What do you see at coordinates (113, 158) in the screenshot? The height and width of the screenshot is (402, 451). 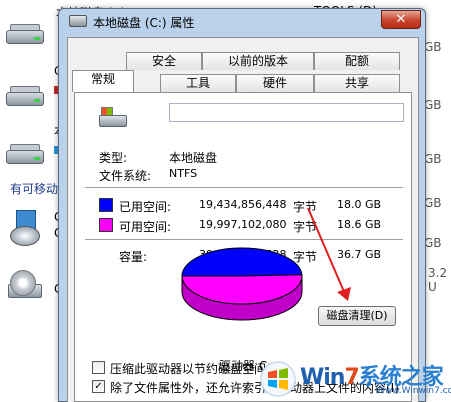 I see `type-label: 类型:` at bounding box center [113, 158].